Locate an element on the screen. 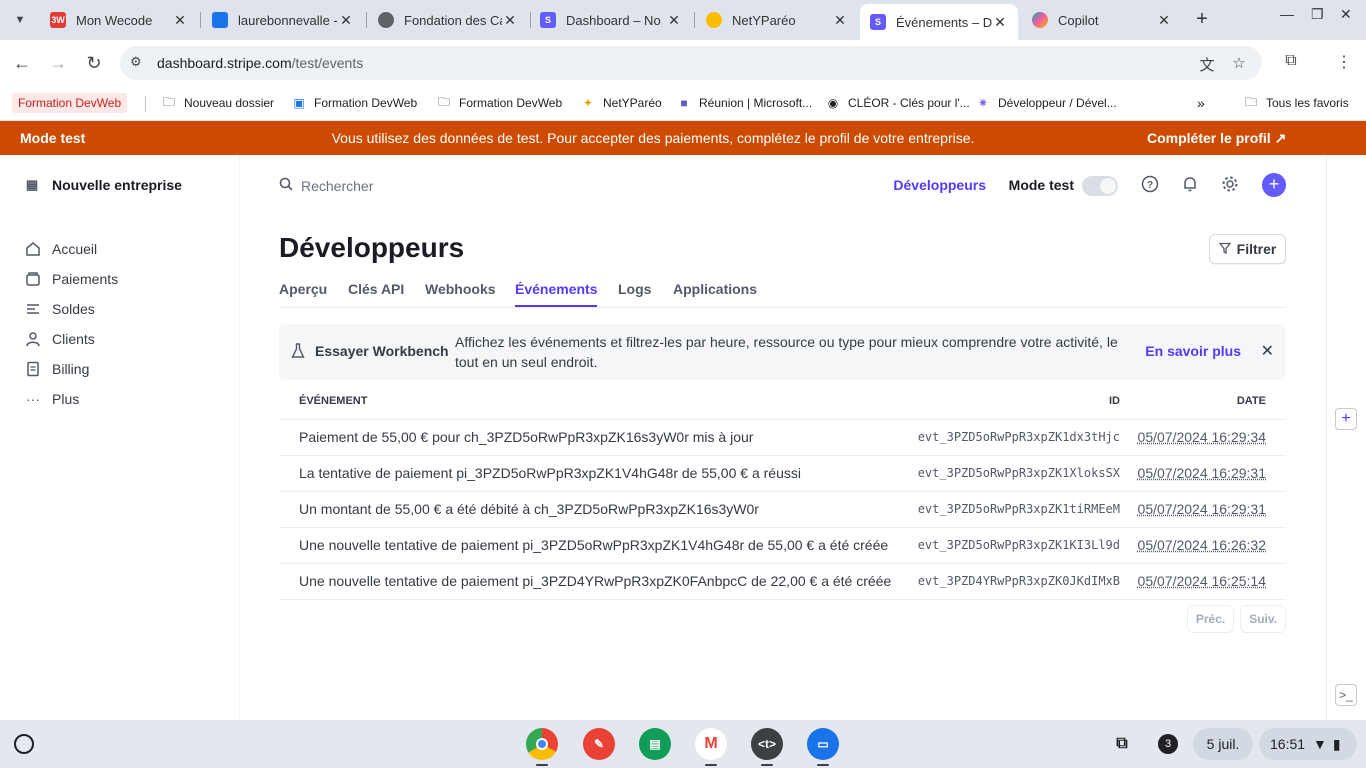  terminal-icon: >_ is located at coordinates (1346, 695).